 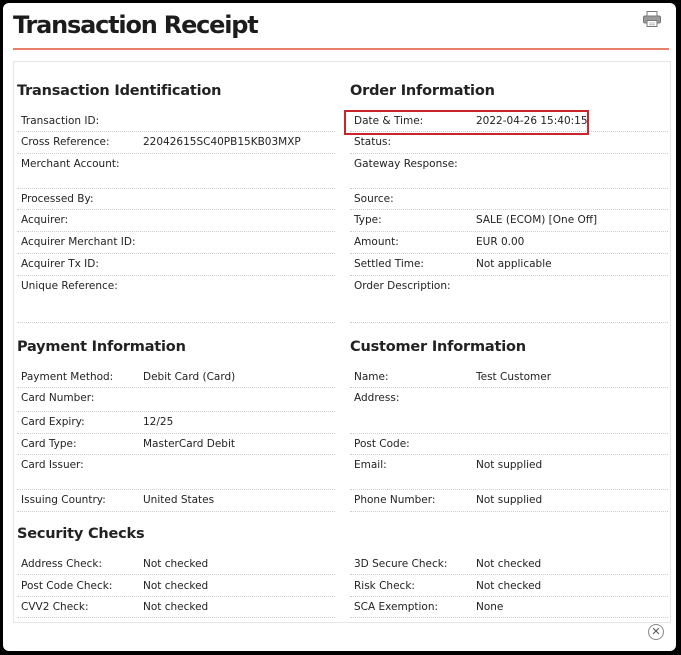 I want to click on field-label: Amount:, so click(x=376, y=242).